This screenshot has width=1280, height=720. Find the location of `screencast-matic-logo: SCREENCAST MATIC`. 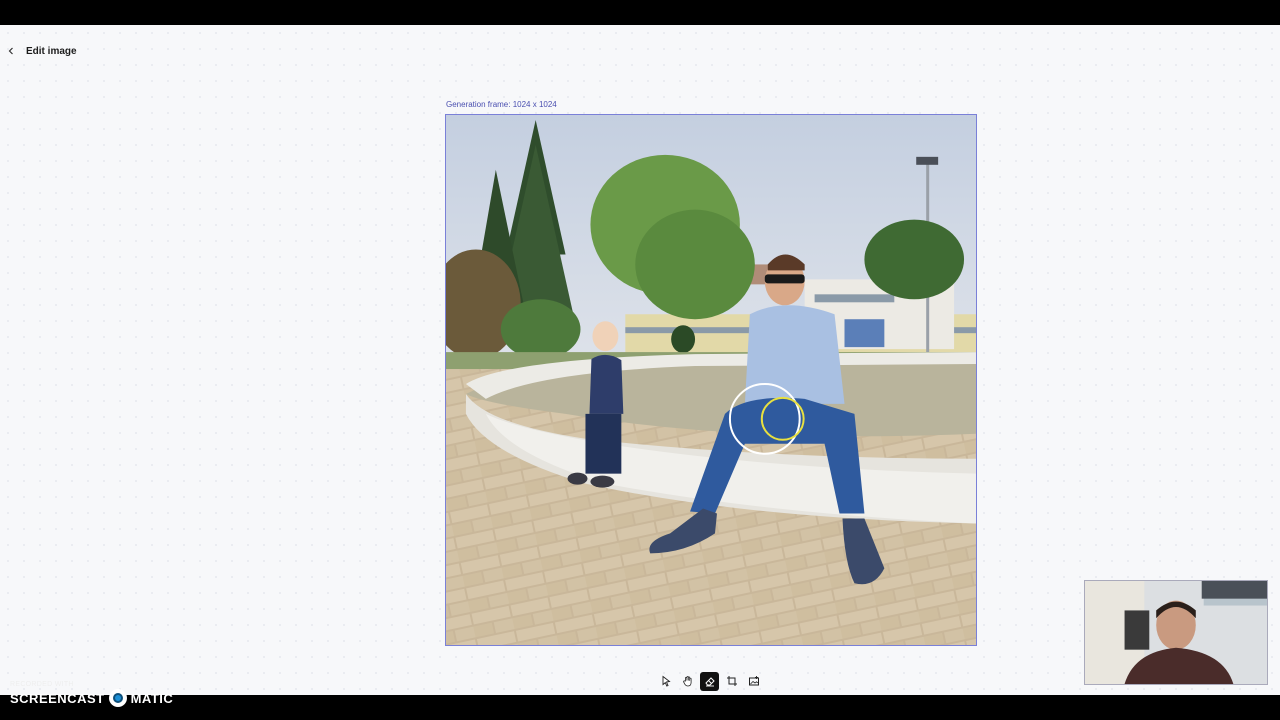

screencast-matic-logo: SCREENCAST MATIC is located at coordinates (91, 698).